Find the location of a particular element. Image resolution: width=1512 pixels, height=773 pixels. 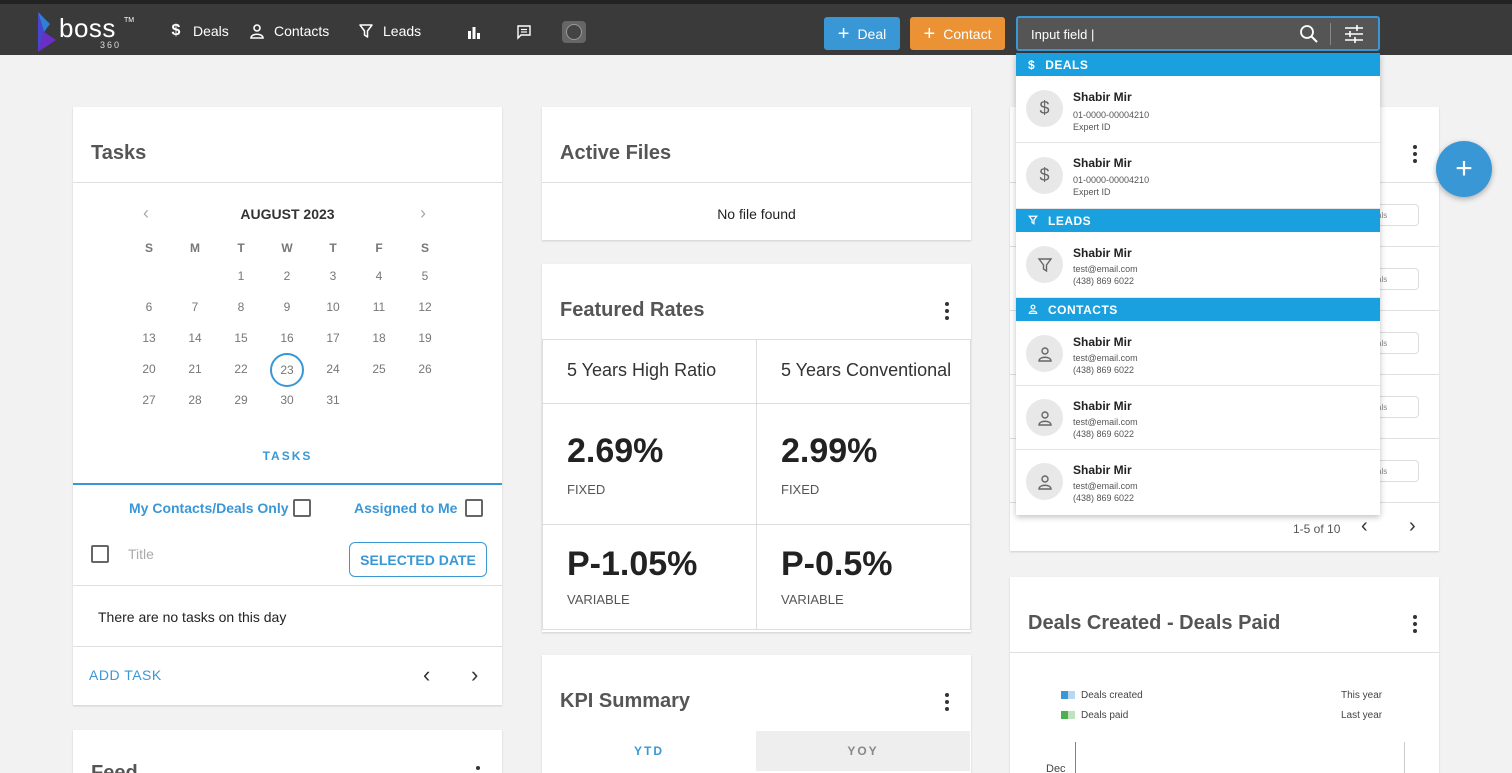

calendar-day: 24 is located at coordinates (333, 369).